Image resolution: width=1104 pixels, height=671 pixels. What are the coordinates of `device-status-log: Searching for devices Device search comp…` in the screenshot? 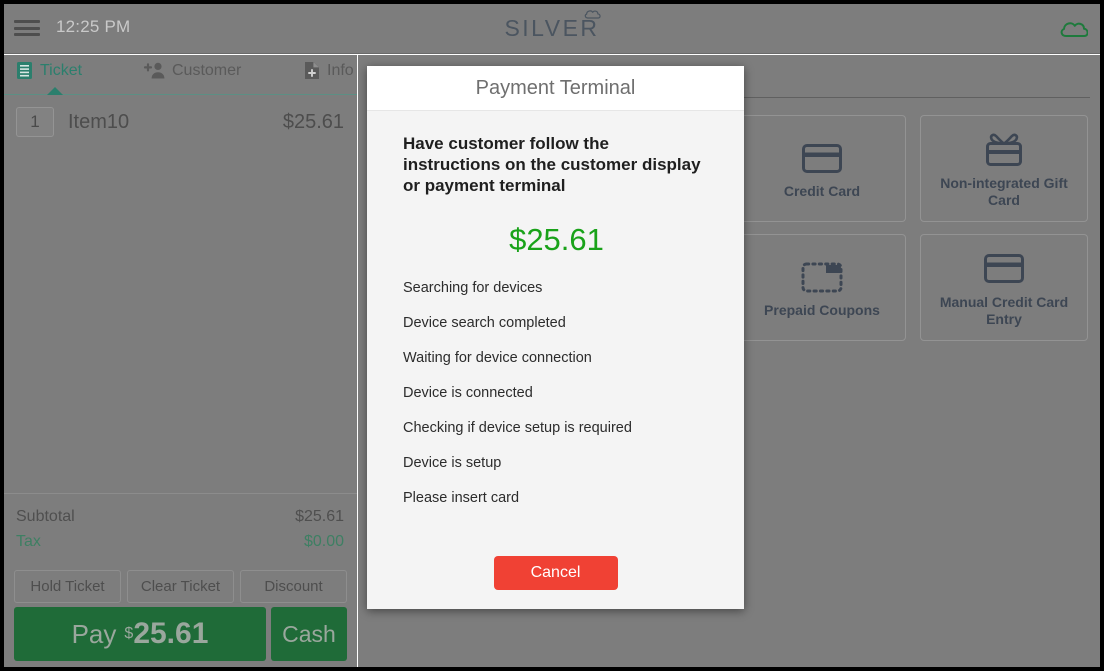 It's located at (556, 393).